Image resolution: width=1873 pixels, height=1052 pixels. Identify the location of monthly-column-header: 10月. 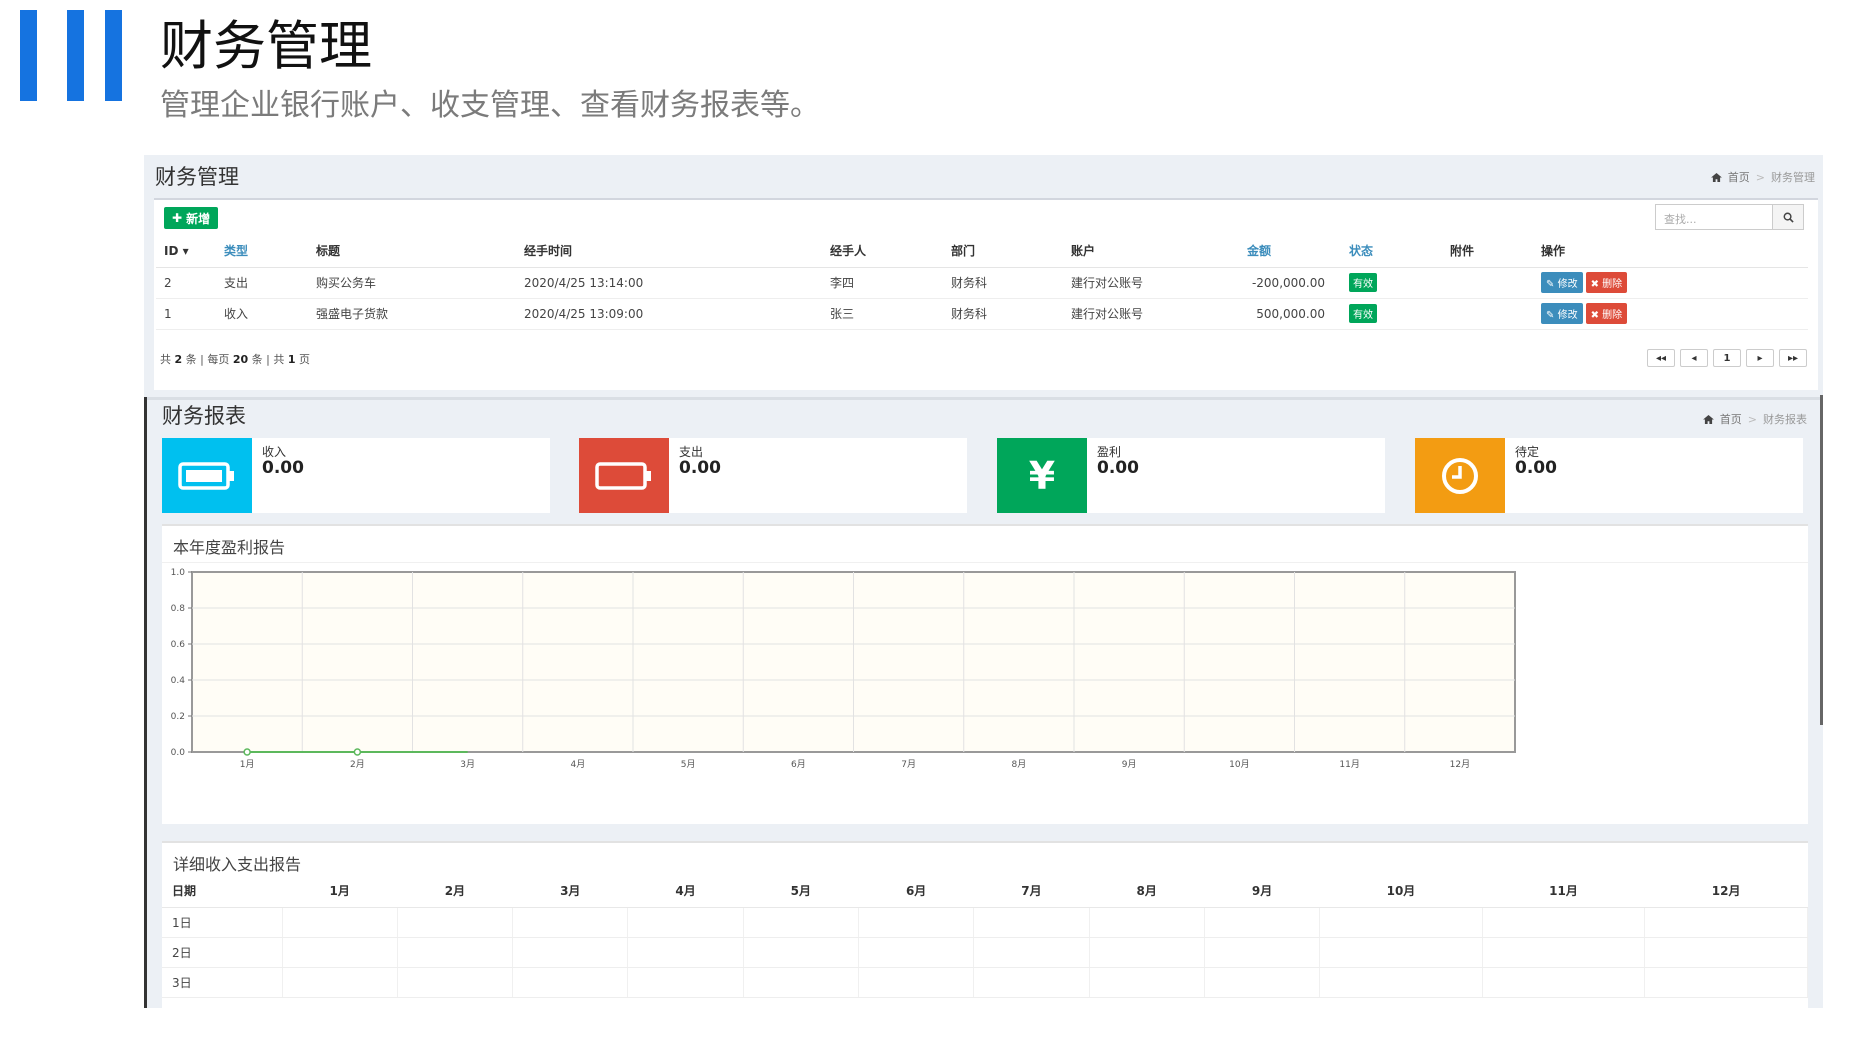
(1401, 891).